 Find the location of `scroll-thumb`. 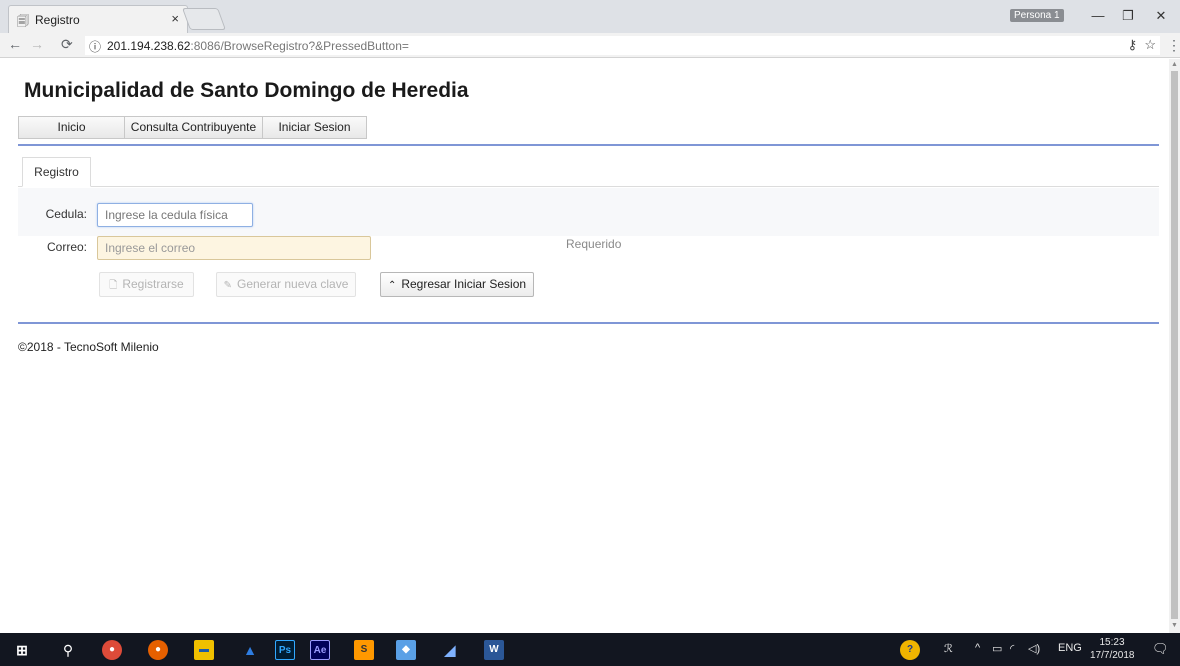

scroll-thumb is located at coordinates (1174, 345).